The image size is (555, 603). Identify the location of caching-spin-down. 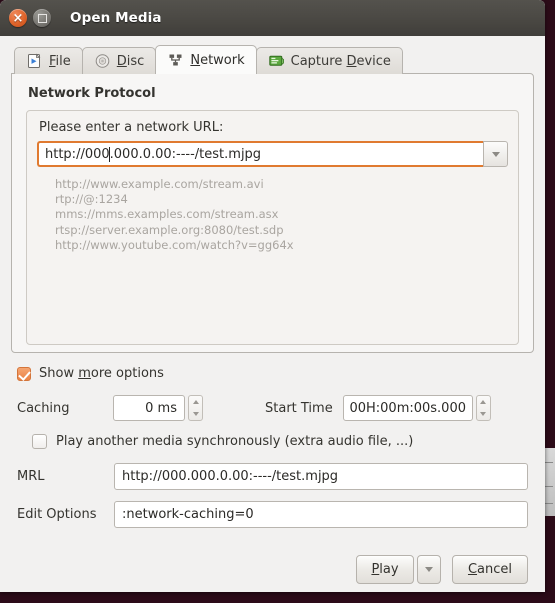
(195, 414).